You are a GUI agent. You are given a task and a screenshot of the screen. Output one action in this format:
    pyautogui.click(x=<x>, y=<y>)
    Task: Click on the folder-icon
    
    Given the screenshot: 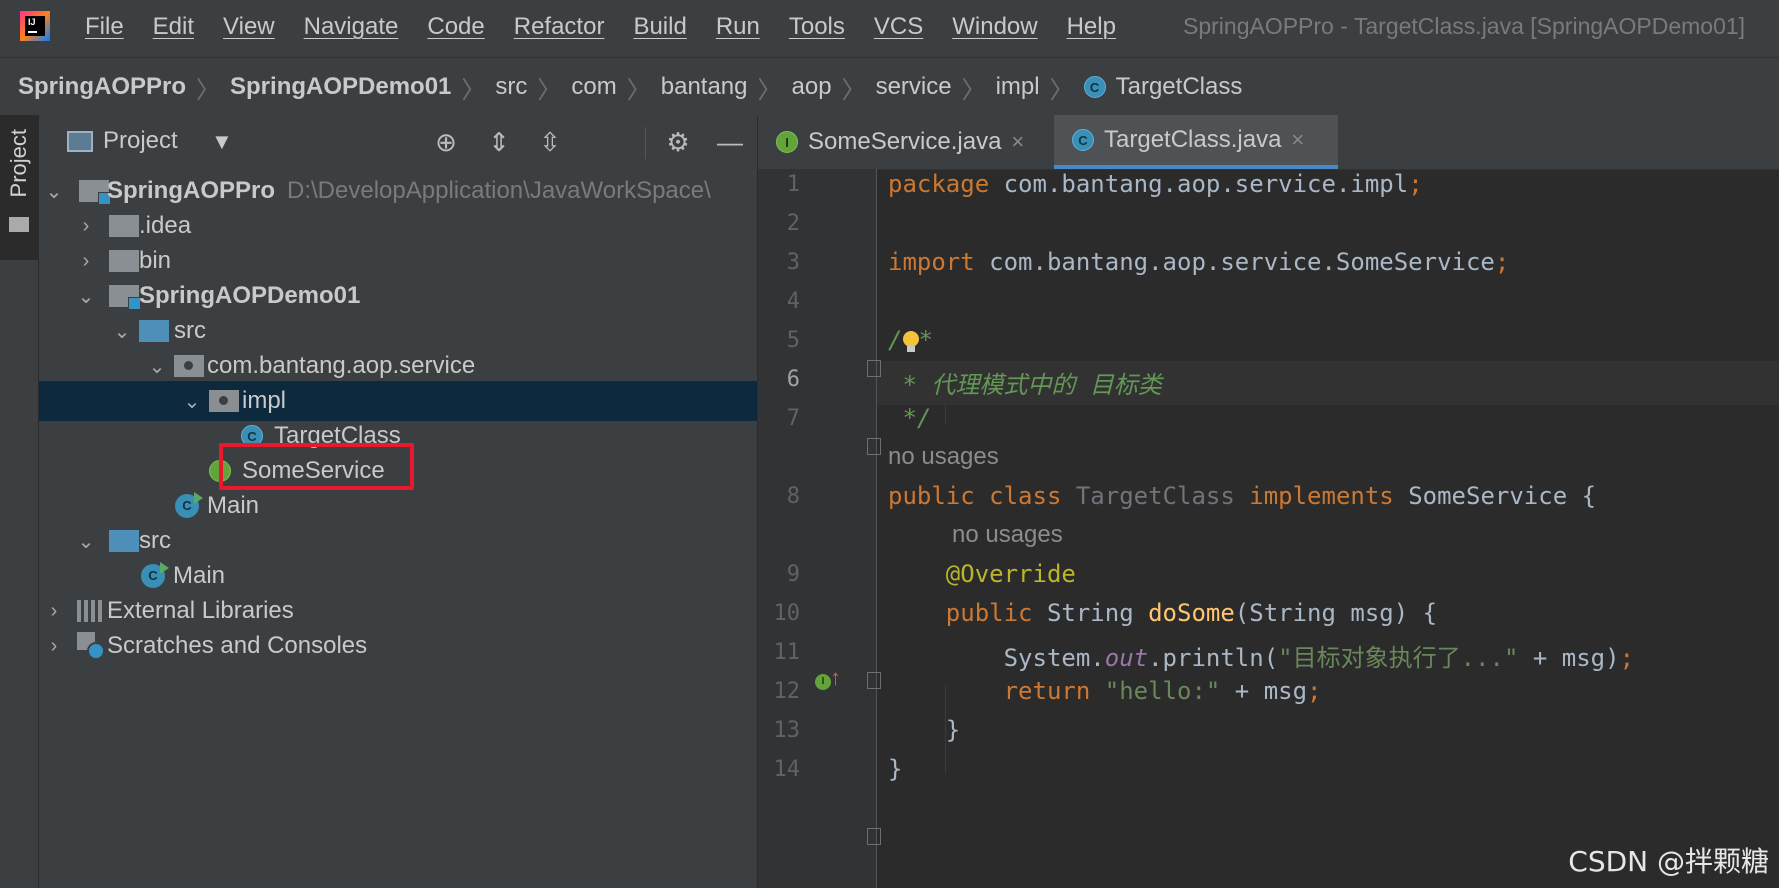 What is the action you would take?
    pyautogui.click(x=19, y=224)
    